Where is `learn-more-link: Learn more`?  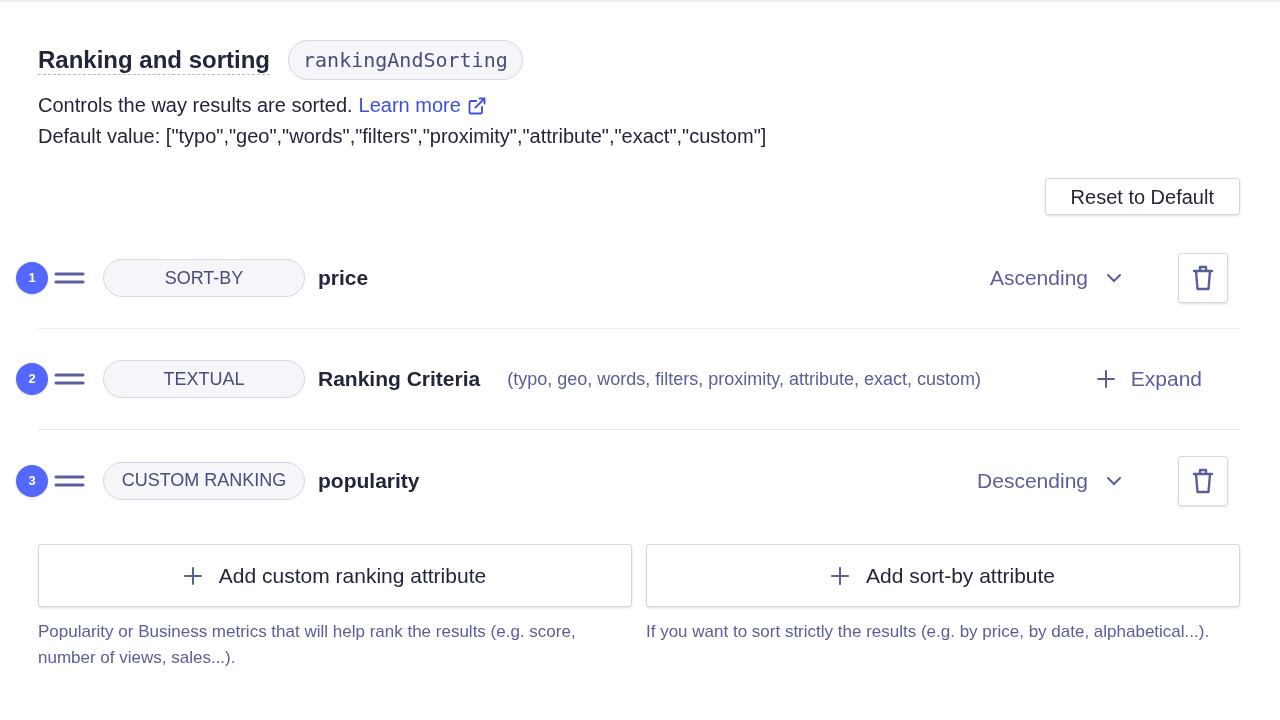
learn-more-link: Learn more is located at coordinates (422, 105).